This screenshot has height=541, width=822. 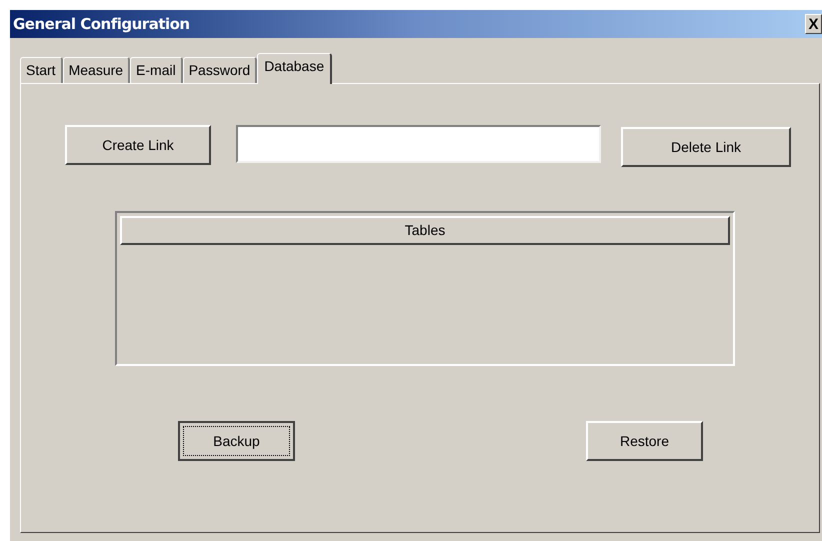 I want to click on tab: E-mail, so click(x=156, y=70).